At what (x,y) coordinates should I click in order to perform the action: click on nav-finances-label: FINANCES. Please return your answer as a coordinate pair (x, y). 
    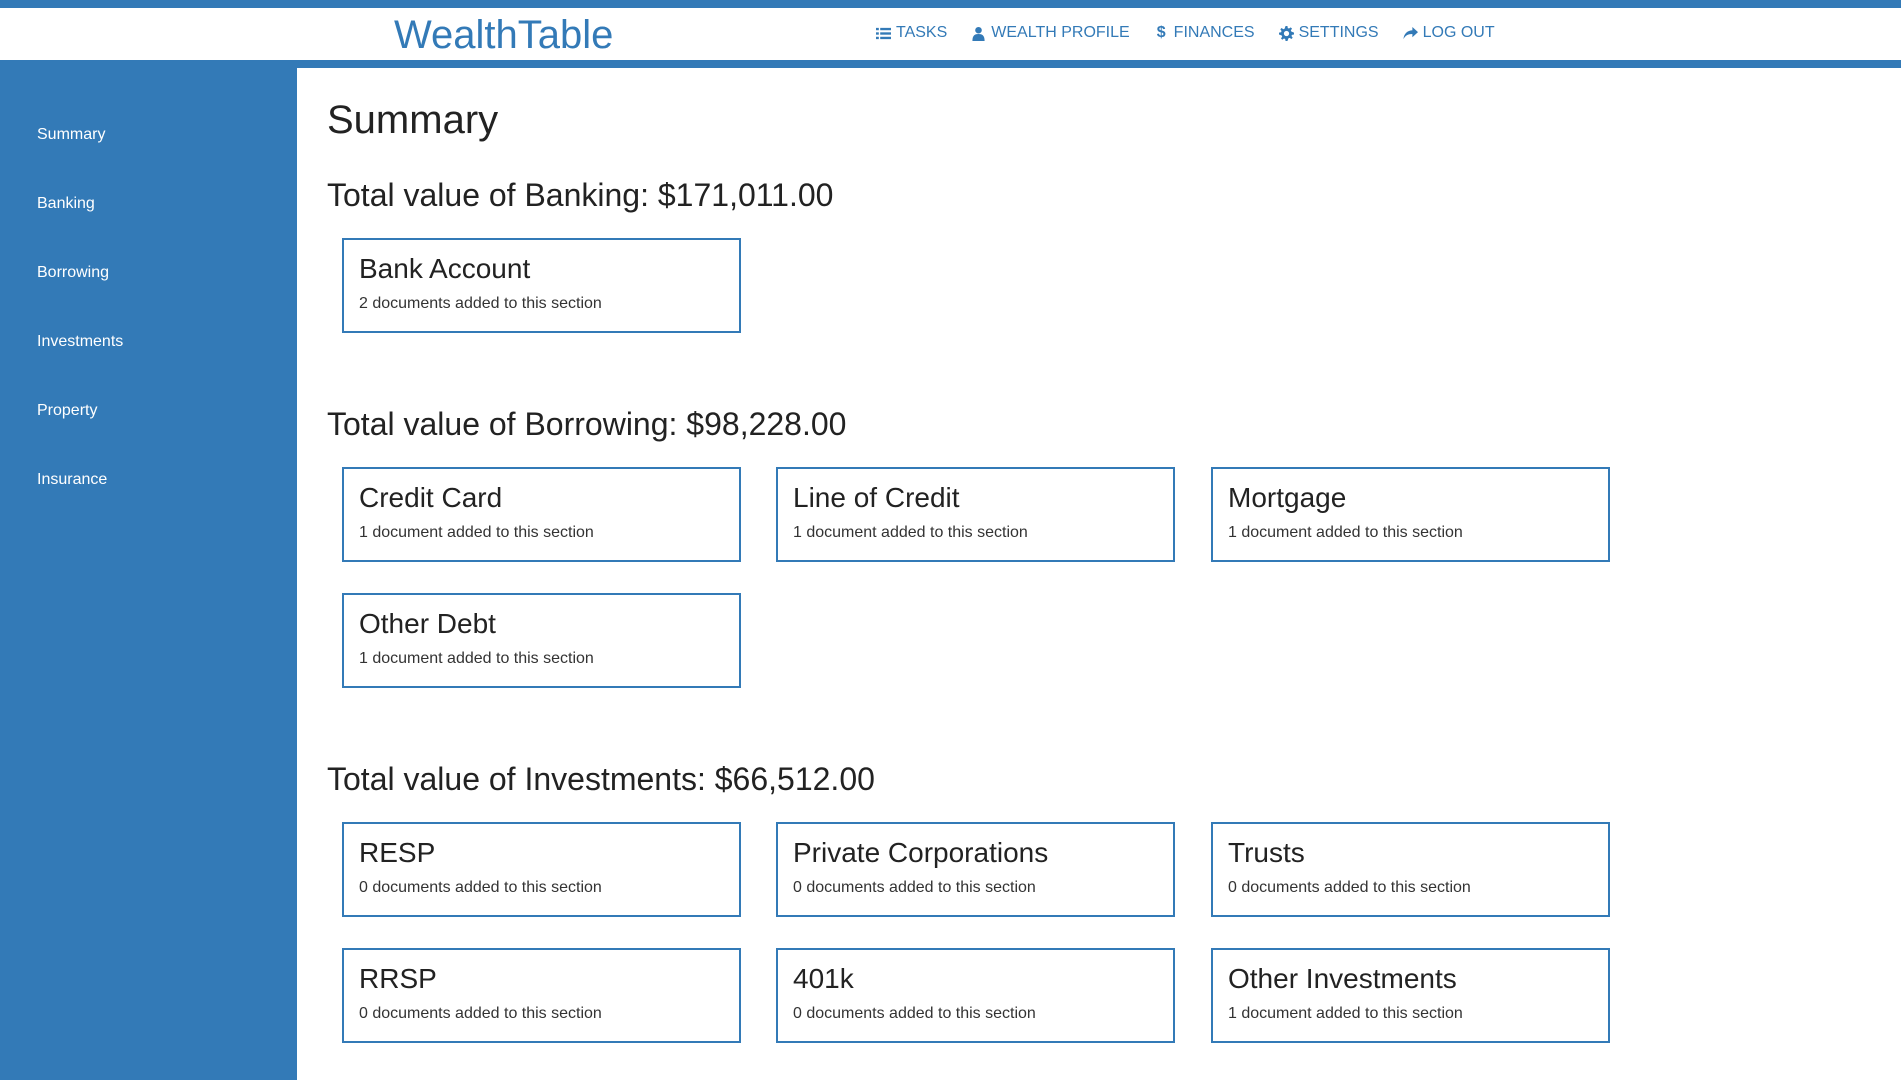
    Looking at the image, I should click on (1214, 32).